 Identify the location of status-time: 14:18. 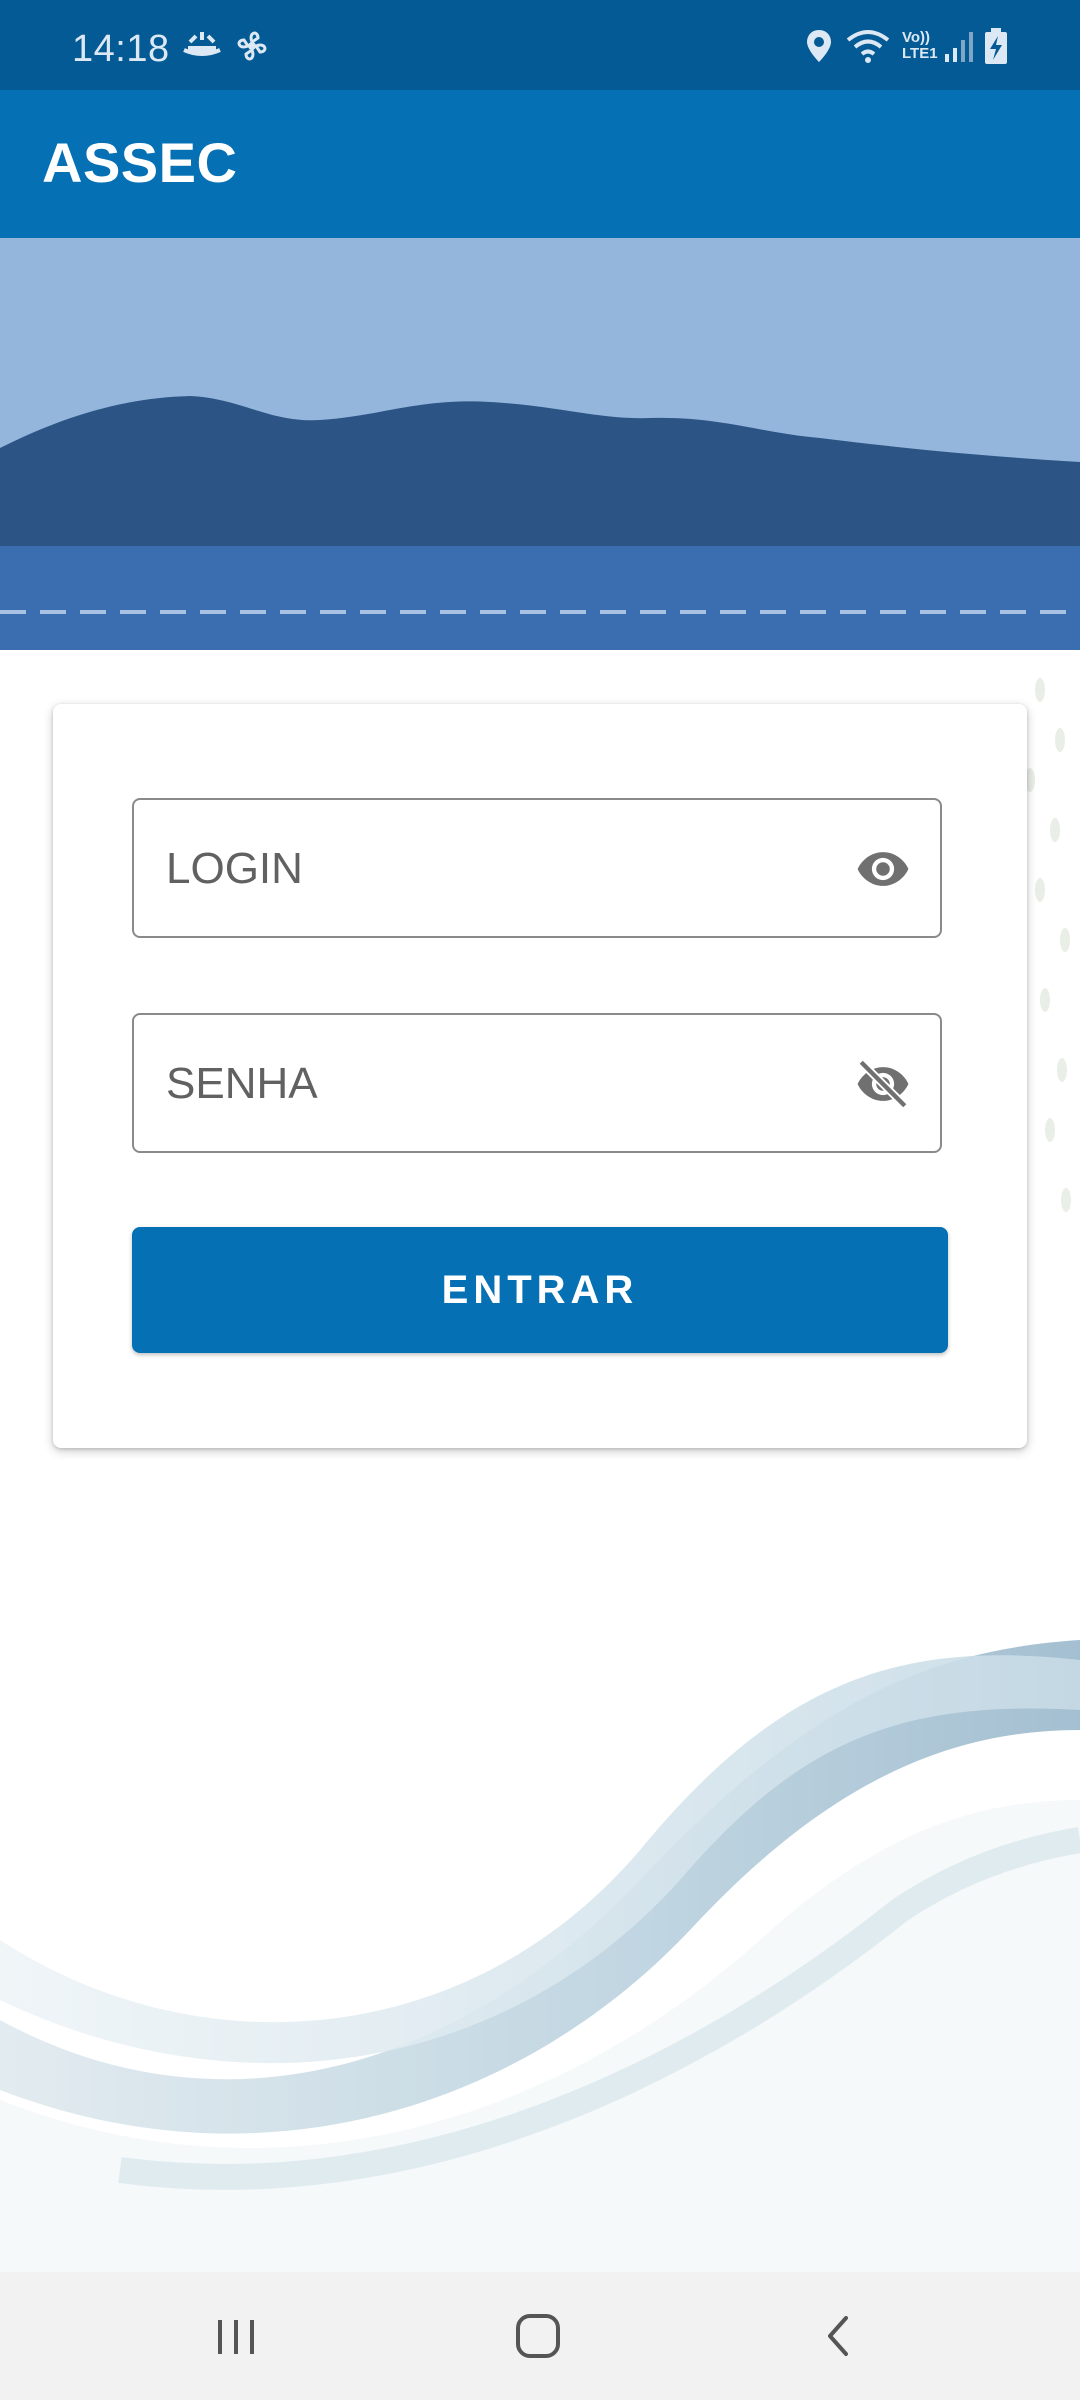
(121, 49).